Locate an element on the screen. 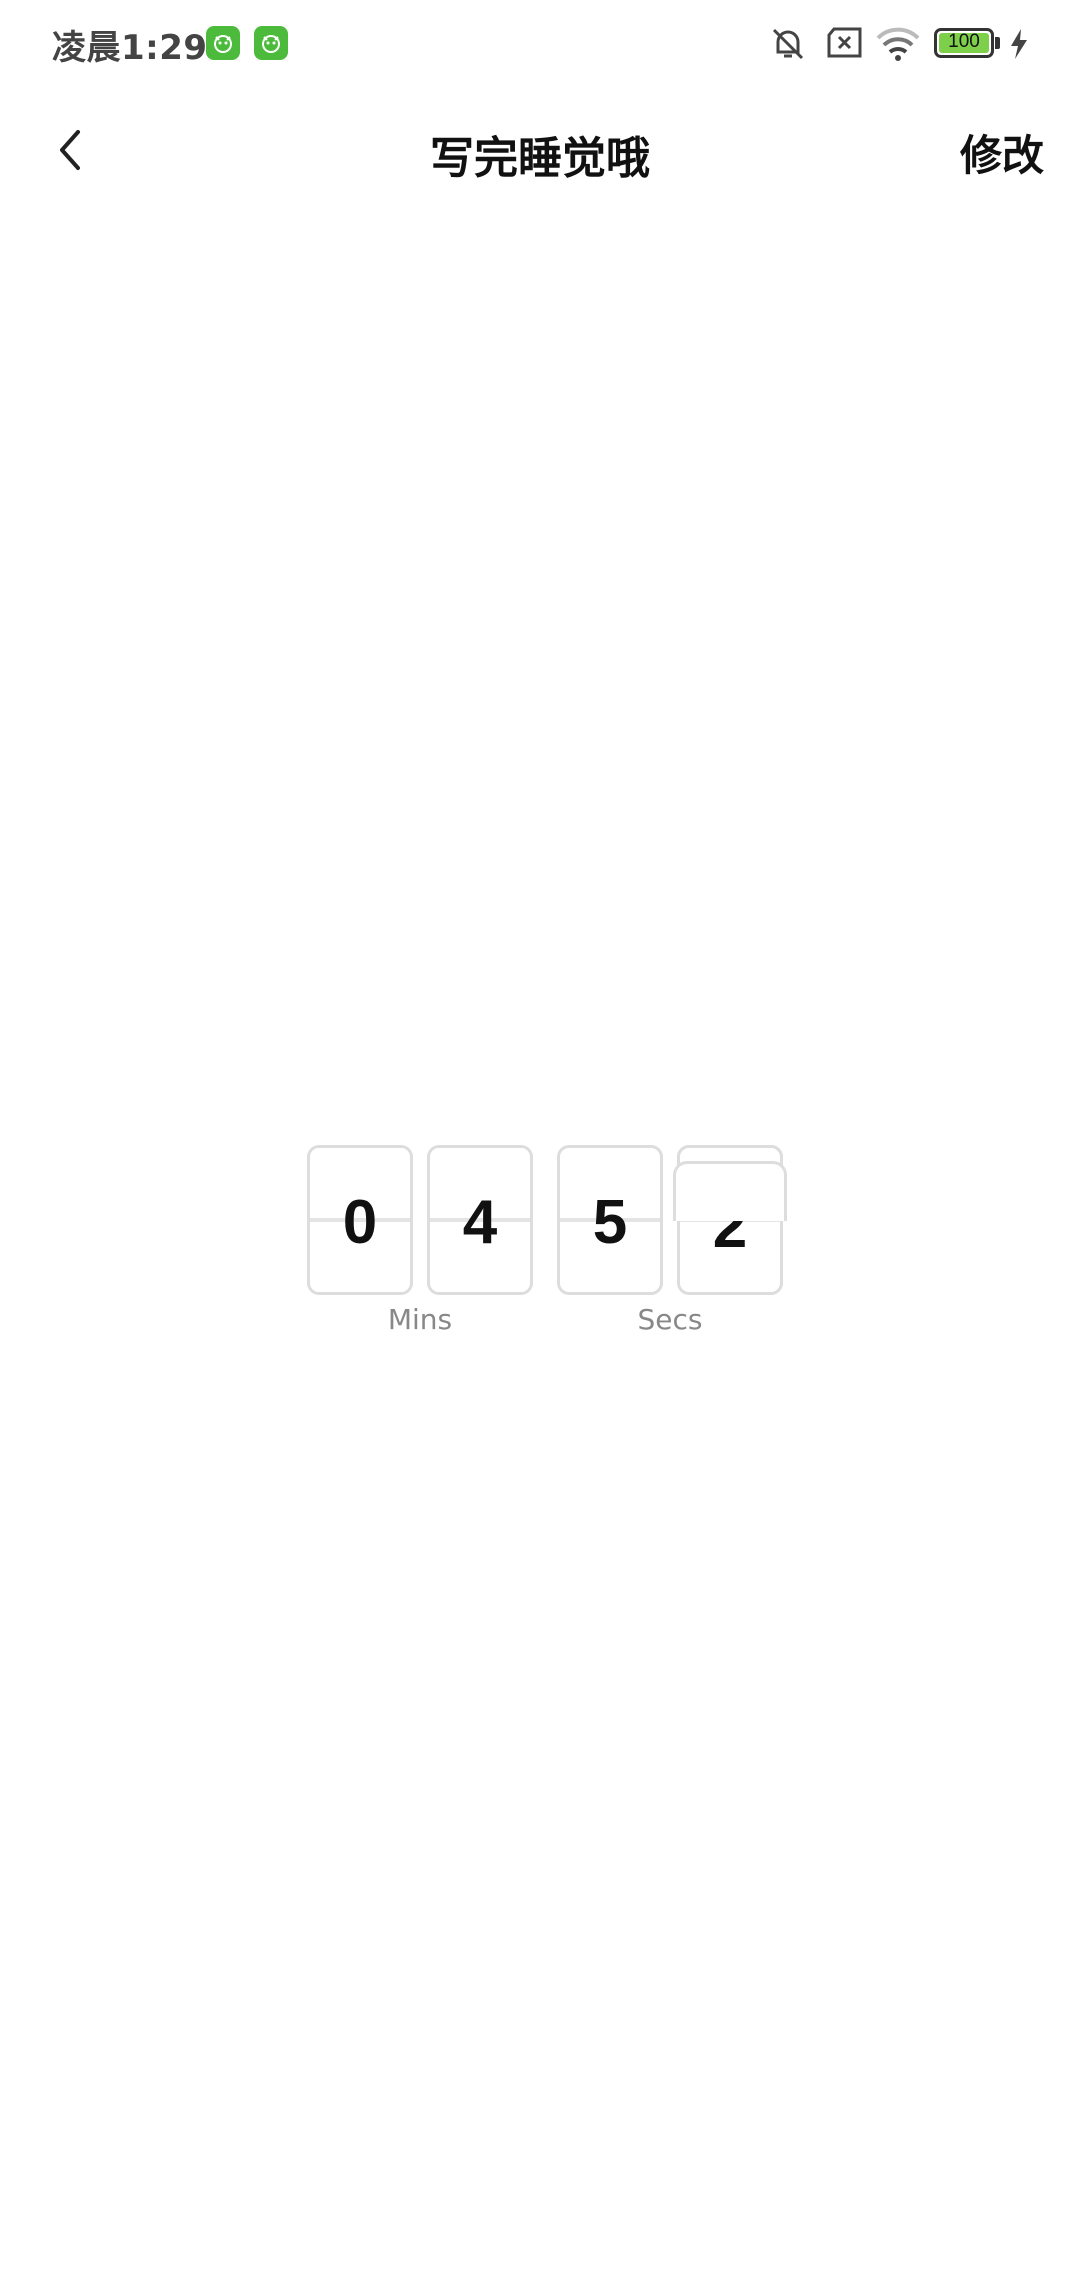  seconds-tens-digit: 5 is located at coordinates (610, 1222).